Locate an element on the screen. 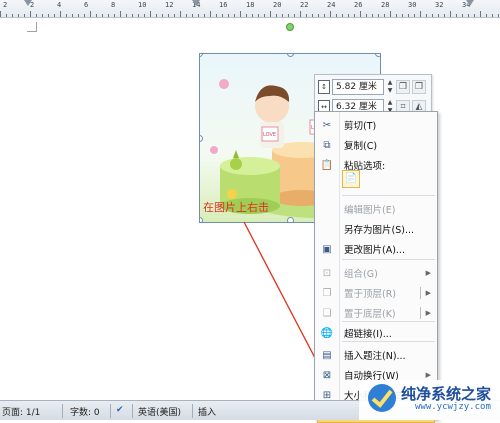 The width and height of the screenshot is (500, 423). menu-item-label: 剪切(T) is located at coordinates (360, 126).